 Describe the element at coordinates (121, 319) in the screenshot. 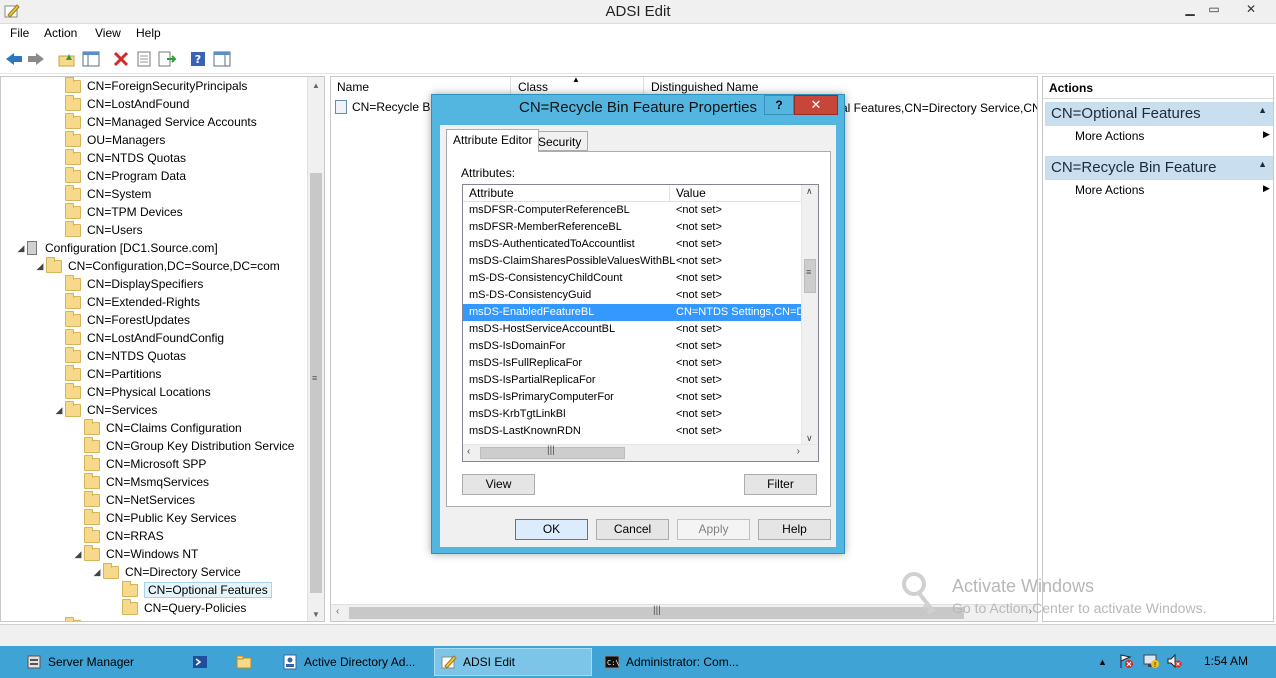

I see `tree-item: CN=ForestUpdates` at that location.